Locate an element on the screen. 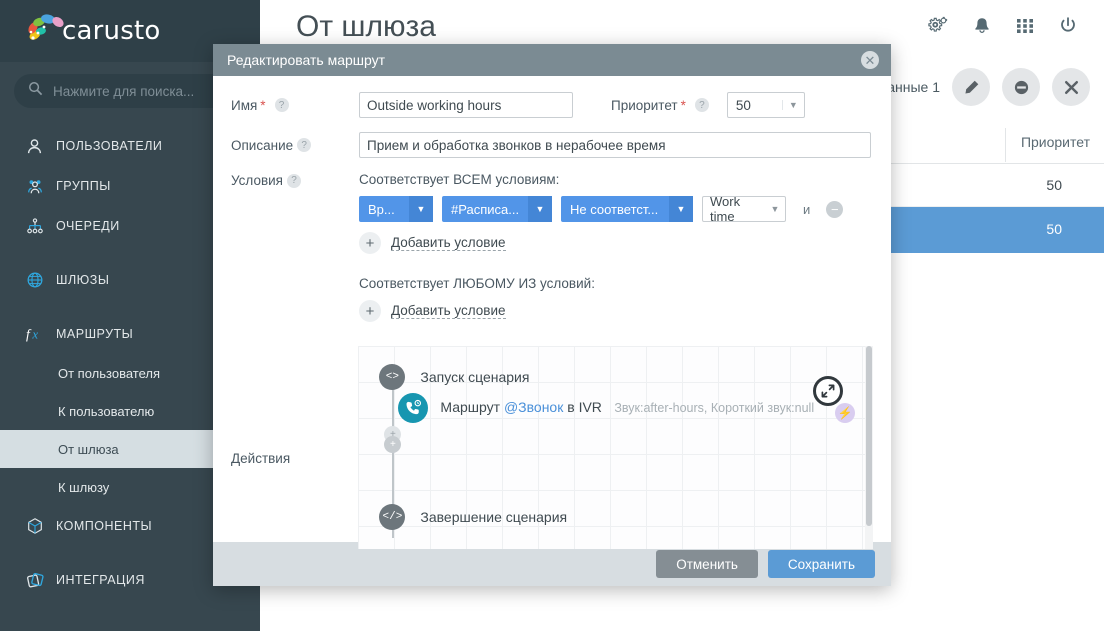 The image size is (1104, 631). priority-group: Приоритет * ? 50 ▼ is located at coordinates (708, 105).